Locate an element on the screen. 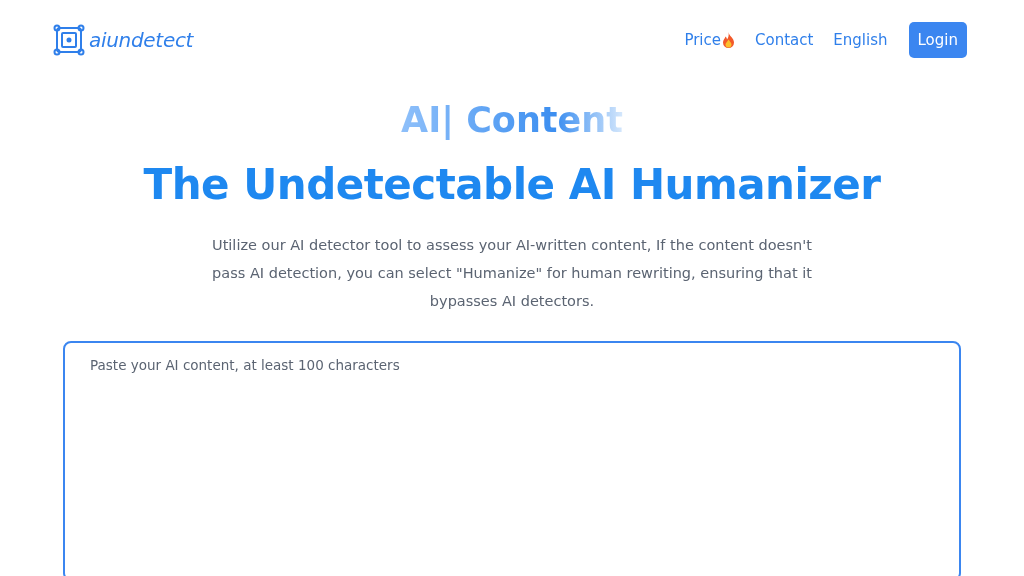 The image size is (1024, 576). logo-text: aiundetect is located at coordinates (141, 40).